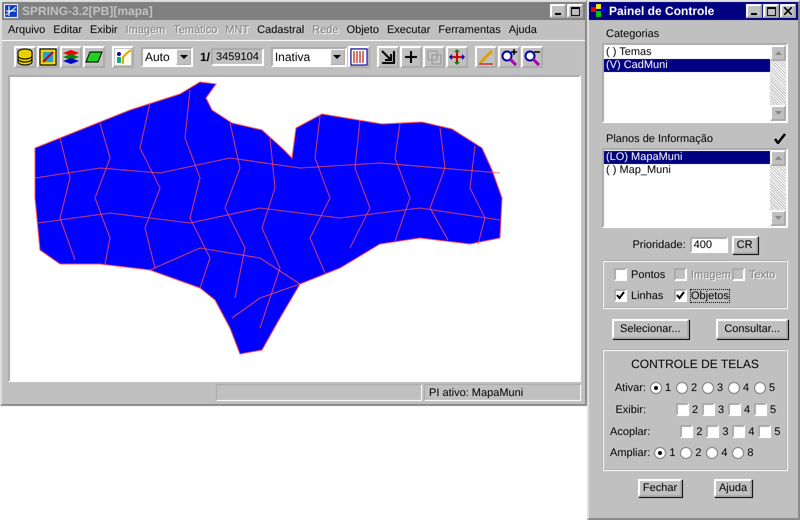  Describe the element at coordinates (630, 410) in the screenshot. I see `row-label: Exibir:` at that location.